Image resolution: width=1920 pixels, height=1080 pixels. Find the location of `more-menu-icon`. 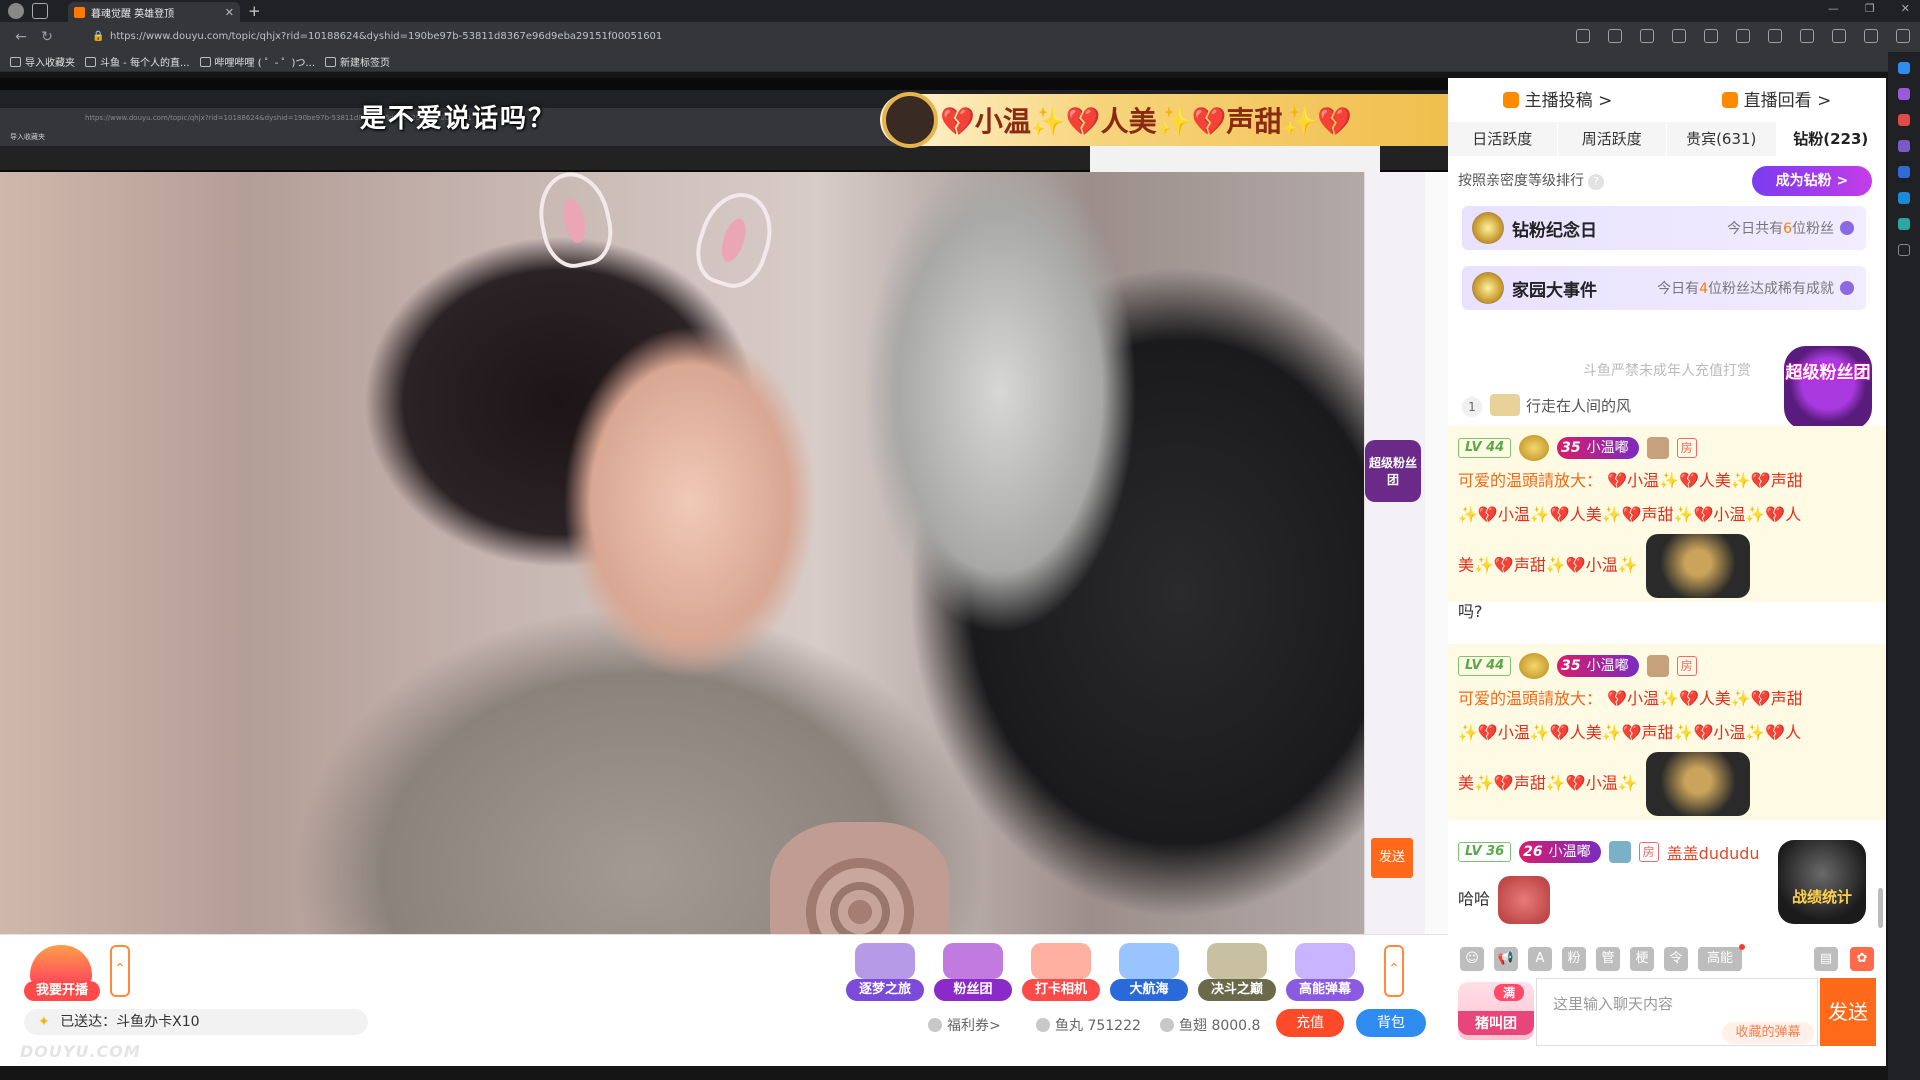

more-menu-icon is located at coordinates (1903, 36).